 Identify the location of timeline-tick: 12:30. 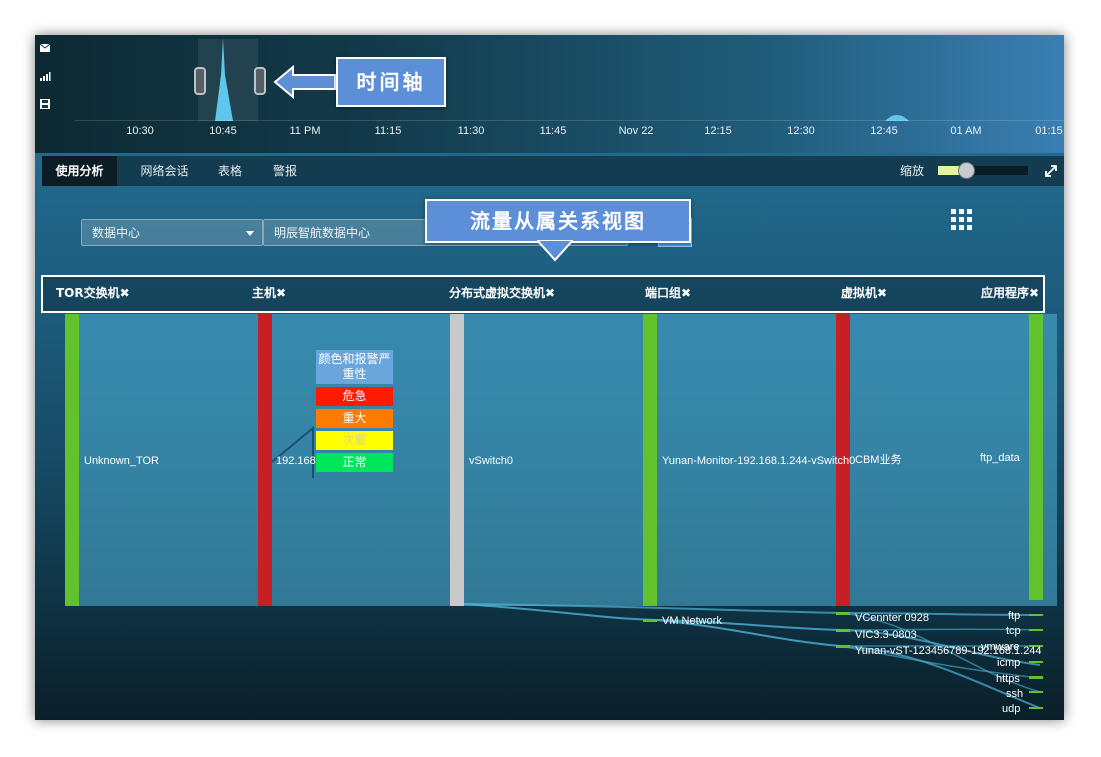
(801, 131).